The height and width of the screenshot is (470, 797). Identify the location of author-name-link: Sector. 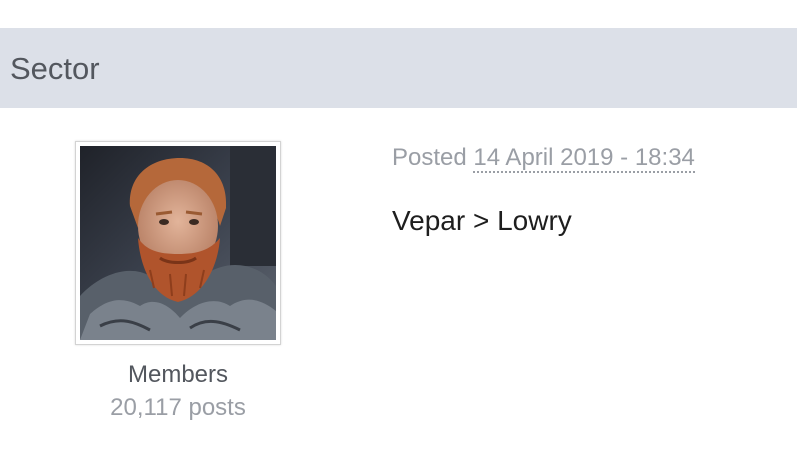
(55, 69).